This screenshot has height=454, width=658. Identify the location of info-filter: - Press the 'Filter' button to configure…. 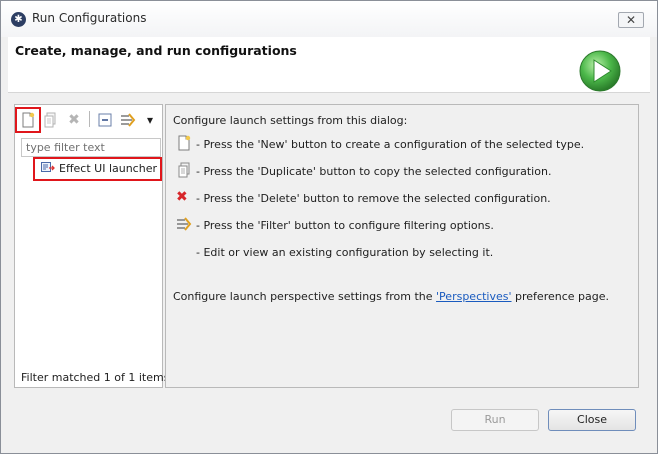
(345, 225).